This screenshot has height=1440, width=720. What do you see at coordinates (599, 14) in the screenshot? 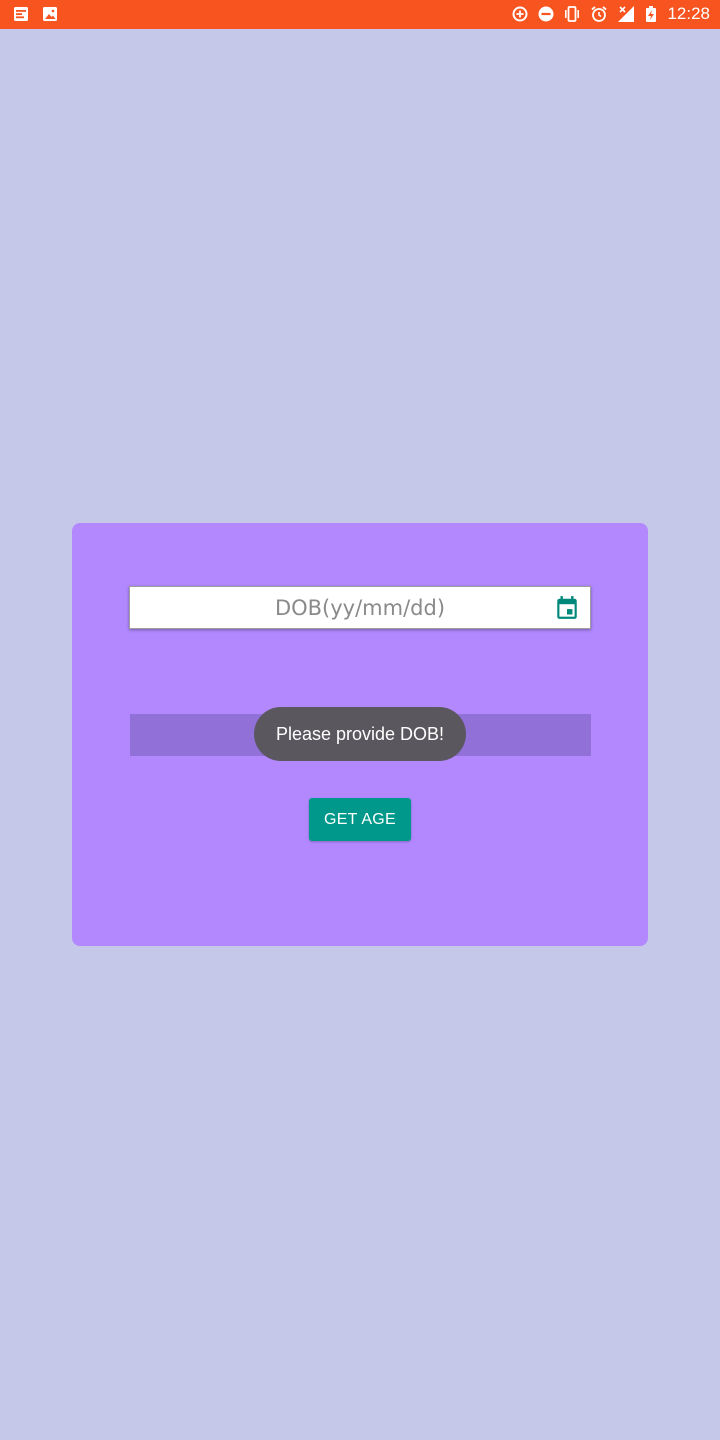
I see `alarm-icon` at bounding box center [599, 14].